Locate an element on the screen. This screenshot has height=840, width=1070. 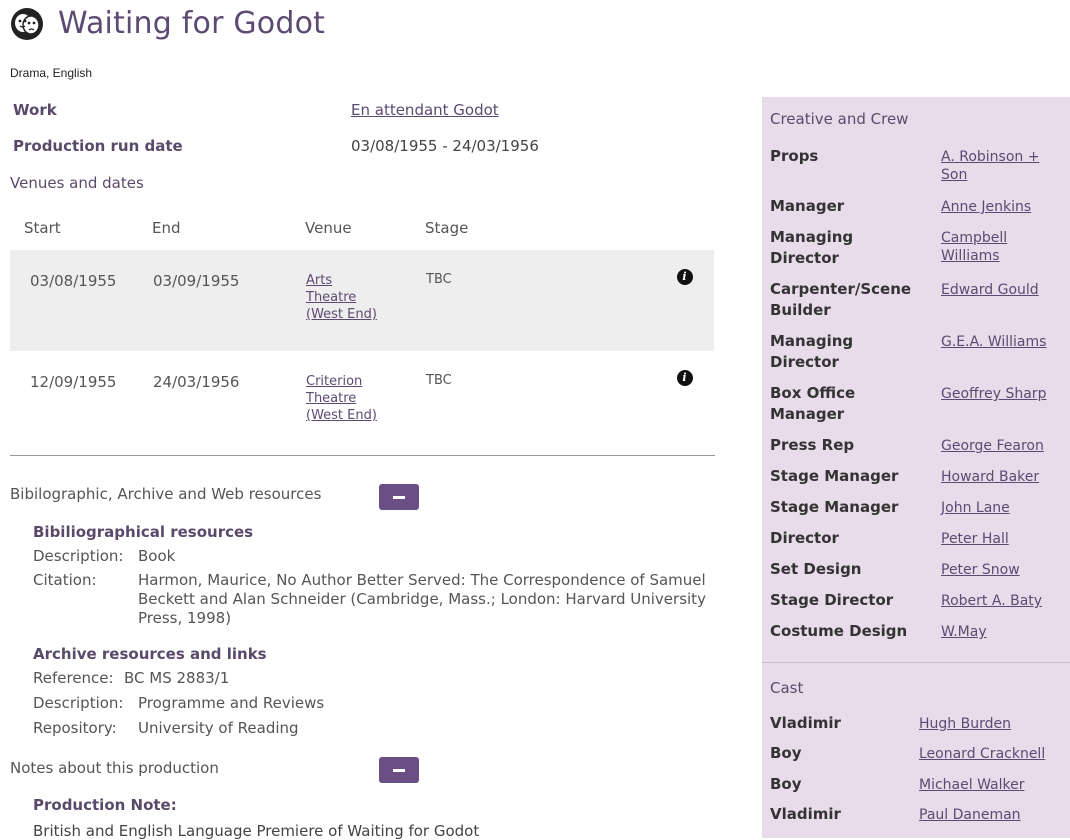
cast-name-link: Leonard Cracknell is located at coordinates (982, 754).